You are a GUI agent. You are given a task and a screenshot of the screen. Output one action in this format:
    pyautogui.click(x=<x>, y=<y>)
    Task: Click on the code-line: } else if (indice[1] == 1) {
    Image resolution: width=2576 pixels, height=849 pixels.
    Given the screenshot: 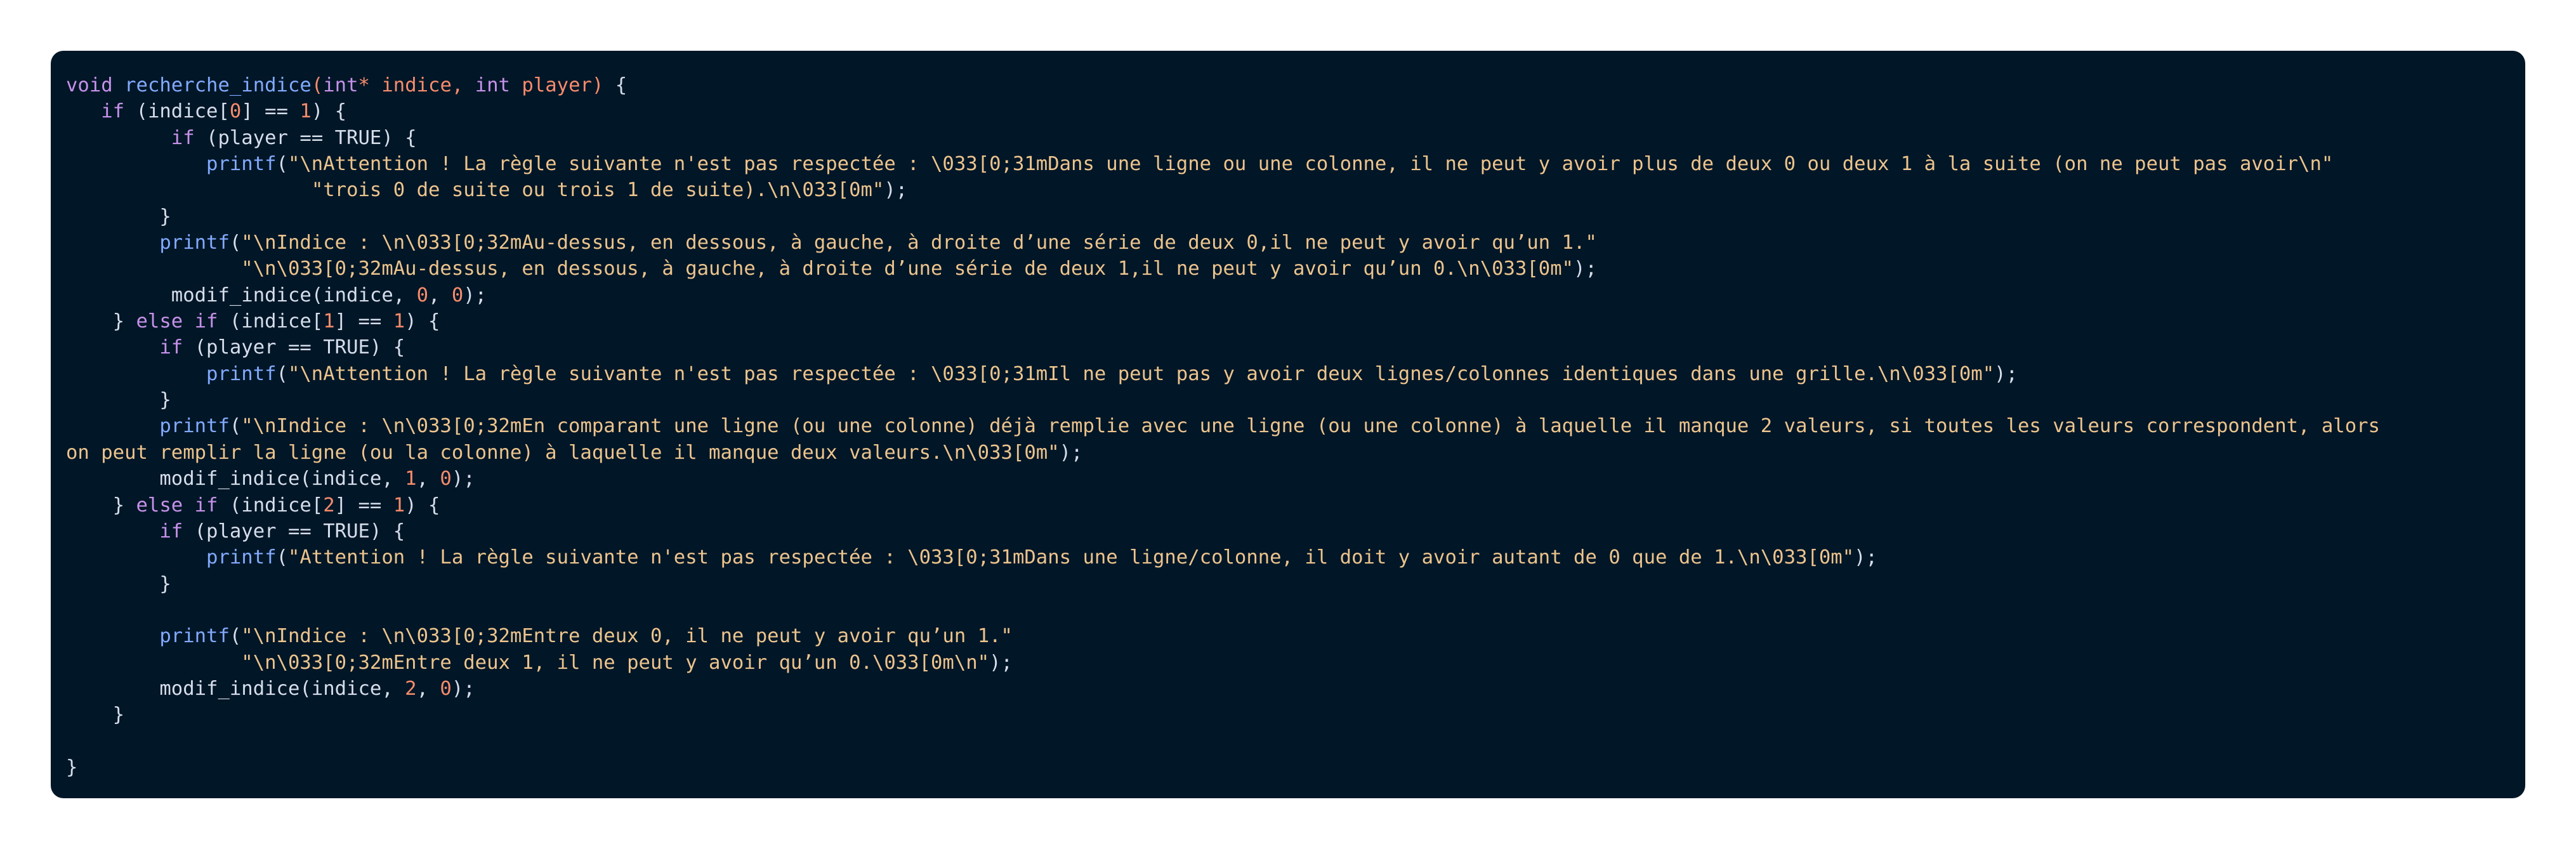 What is the action you would take?
    pyautogui.click(x=1288, y=321)
    